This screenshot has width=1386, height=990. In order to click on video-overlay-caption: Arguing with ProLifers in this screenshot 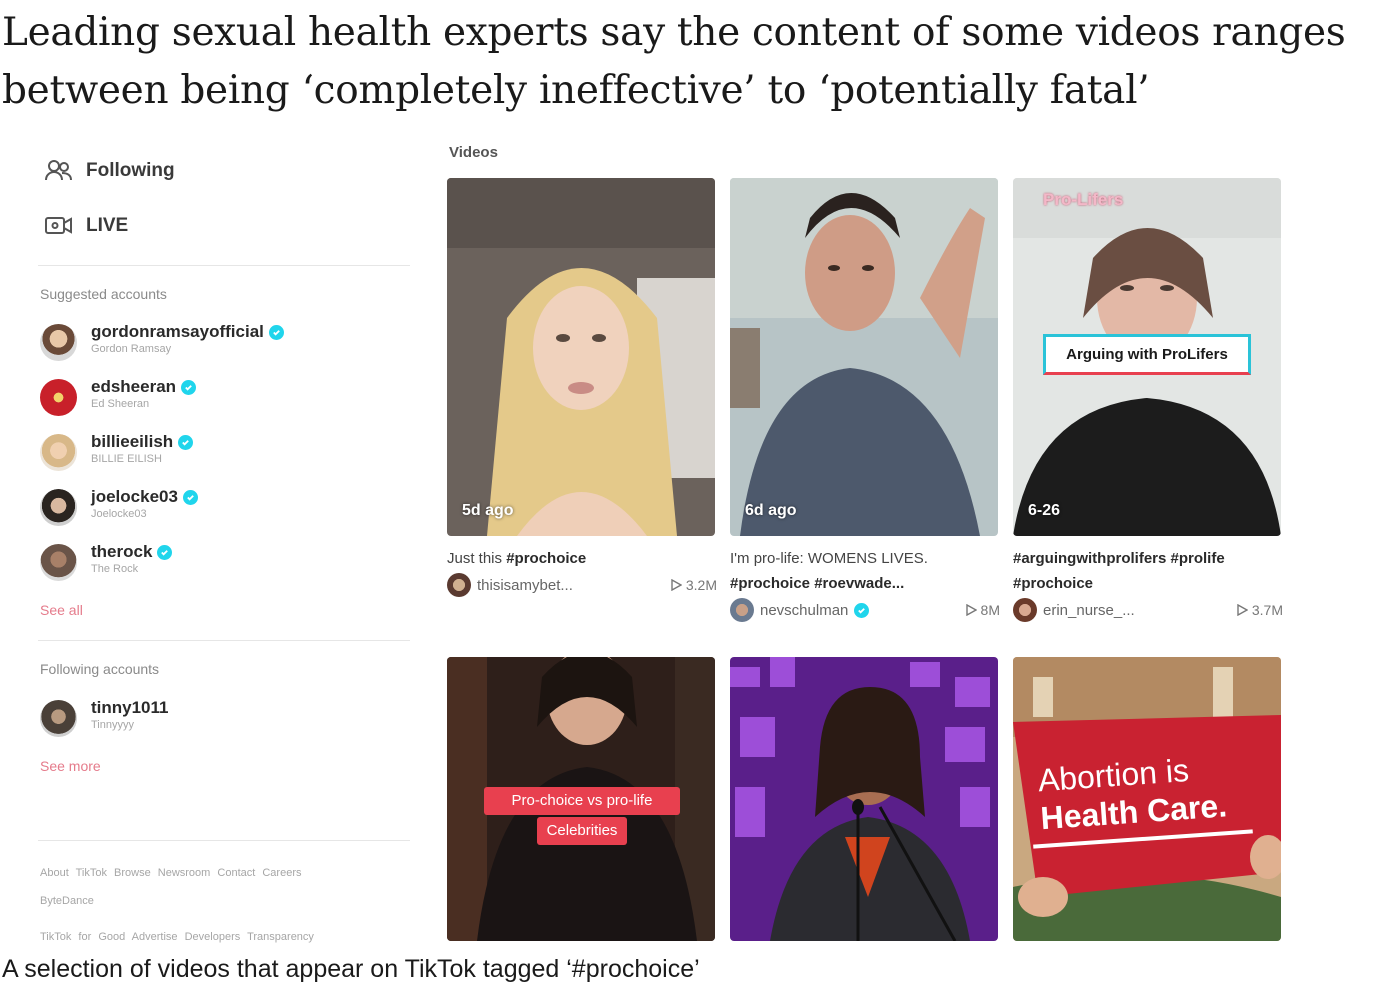, I will do `click(1147, 354)`.